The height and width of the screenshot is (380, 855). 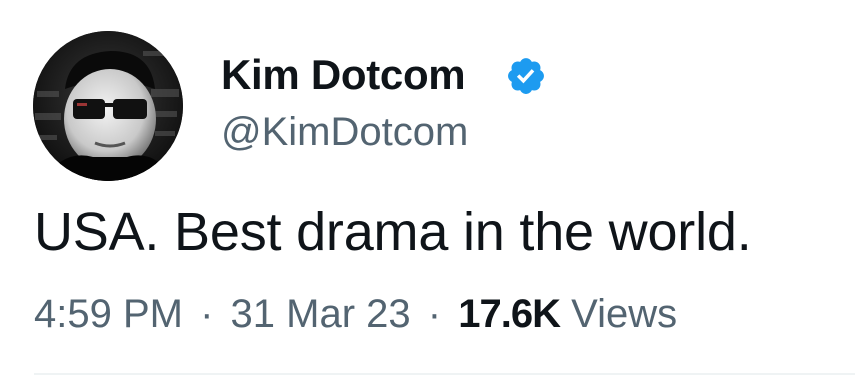 What do you see at coordinates (509, 314) in the screenshot?
I see `views-count: 17.6K` at bounding box center [509, 314].